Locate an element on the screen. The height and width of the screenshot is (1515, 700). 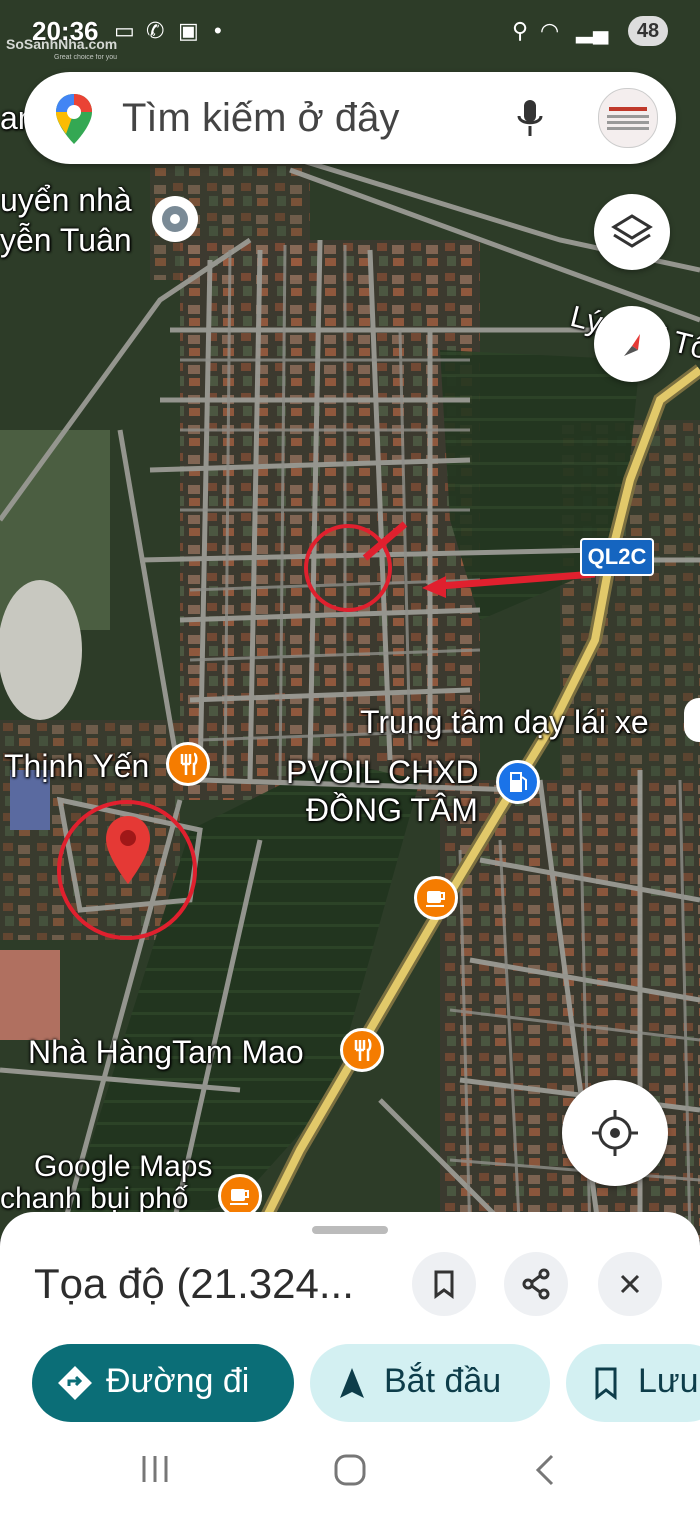
location-pin-icon is located at coordinates (128, 850).